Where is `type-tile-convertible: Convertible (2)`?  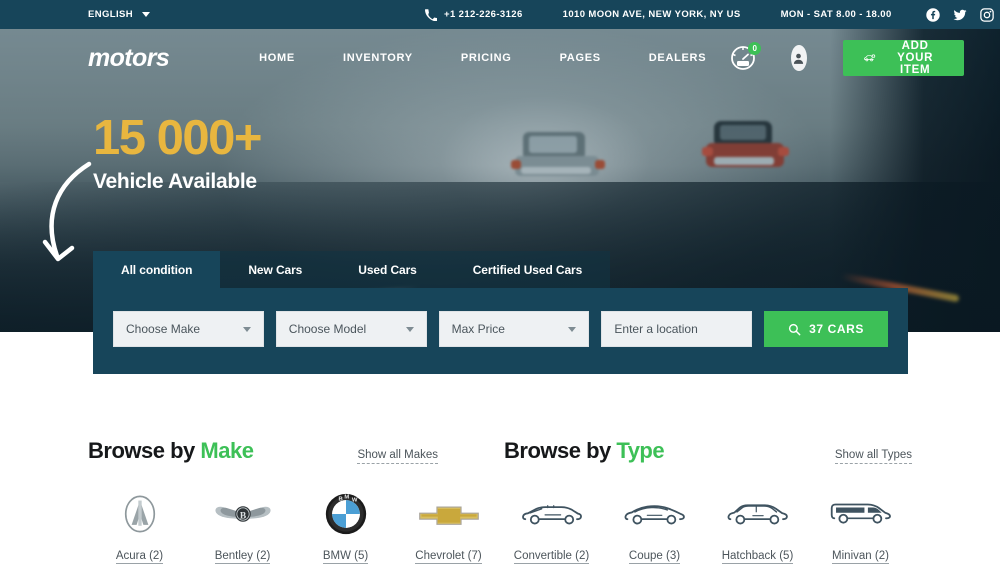 type-tile-convertible: Convertible (2) is located at coordinates (551, 527).